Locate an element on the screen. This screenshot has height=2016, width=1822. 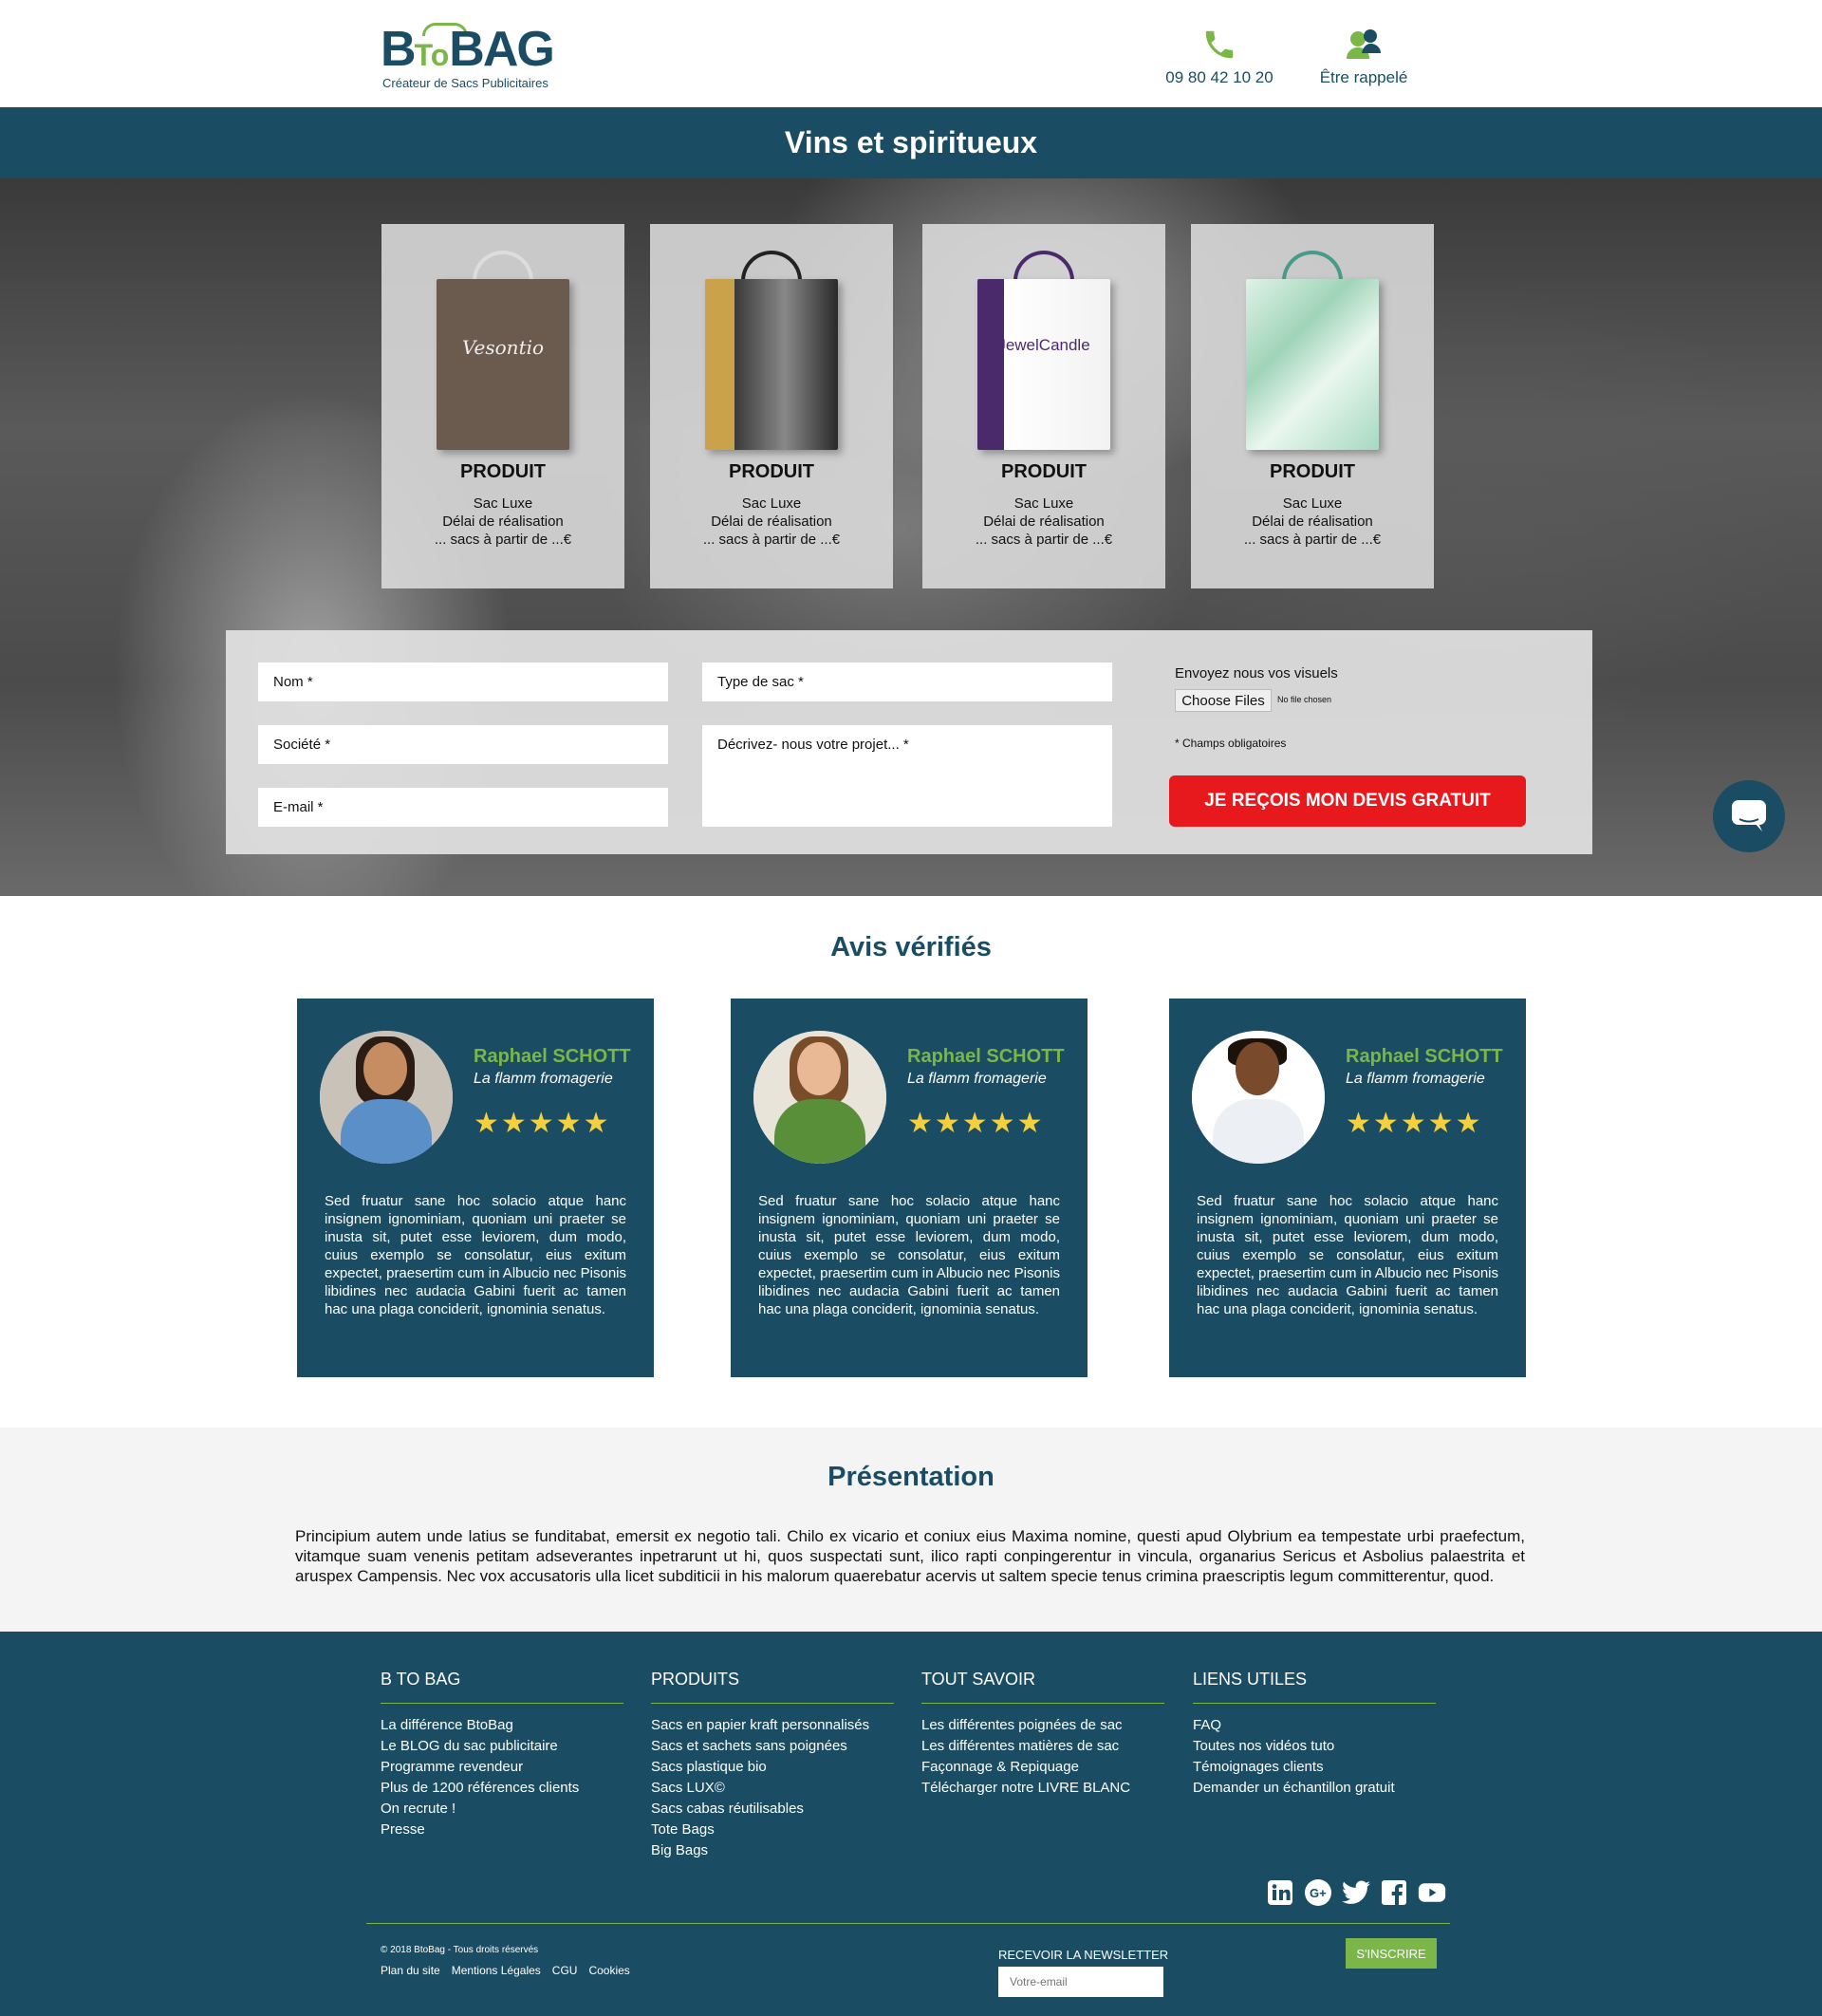
youtube-icon is located at coordinates (1432, 1893).